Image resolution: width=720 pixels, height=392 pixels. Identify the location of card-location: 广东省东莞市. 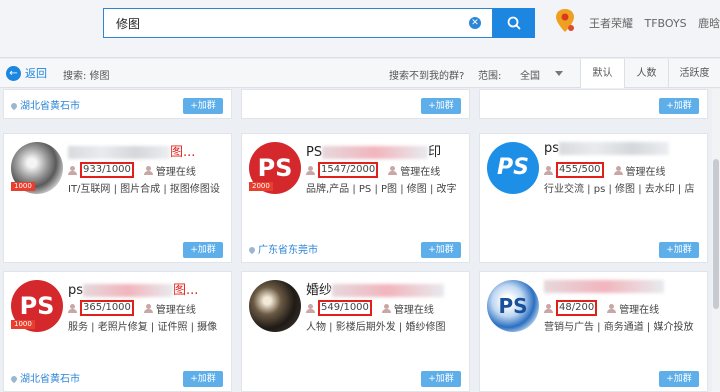
(282, 248).